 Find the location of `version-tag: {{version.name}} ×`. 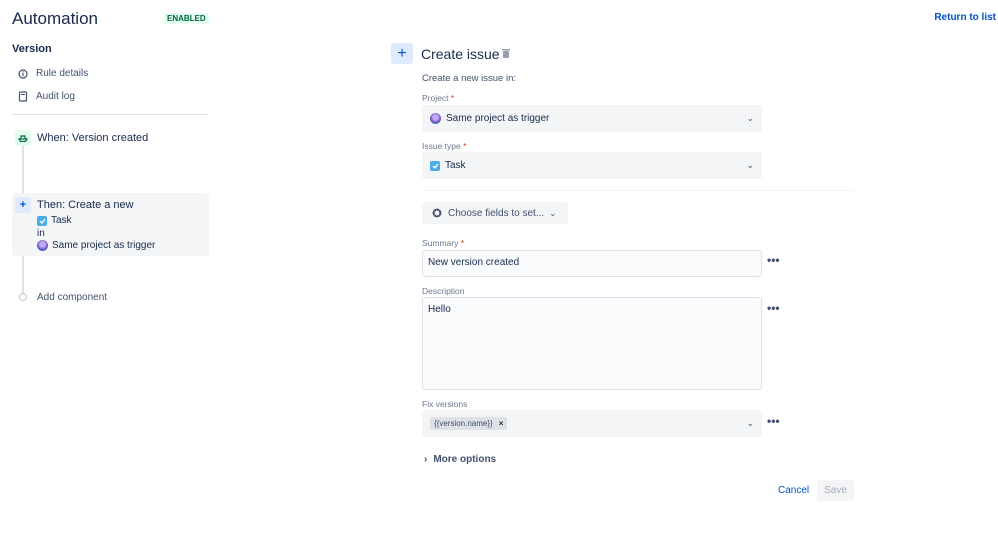

version-tag: {{version.name}} × is located at coordinates (469, 423).